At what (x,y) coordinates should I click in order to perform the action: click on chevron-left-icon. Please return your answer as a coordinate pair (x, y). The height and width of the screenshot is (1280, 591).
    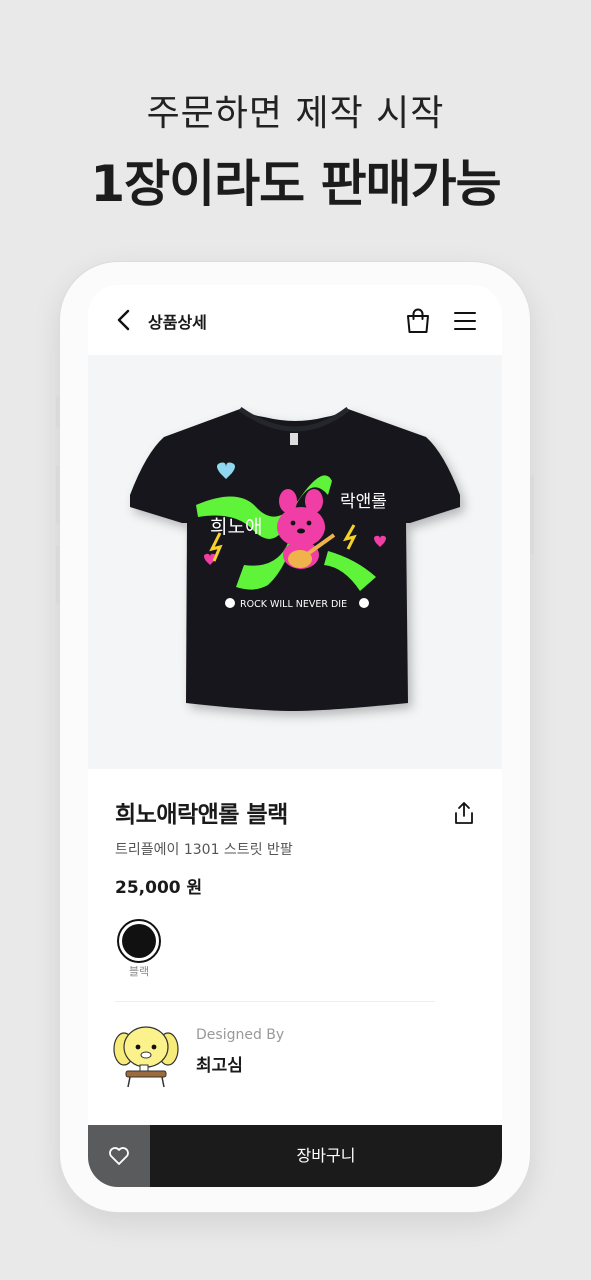
    Looking at the image, I should click on (124, 320).